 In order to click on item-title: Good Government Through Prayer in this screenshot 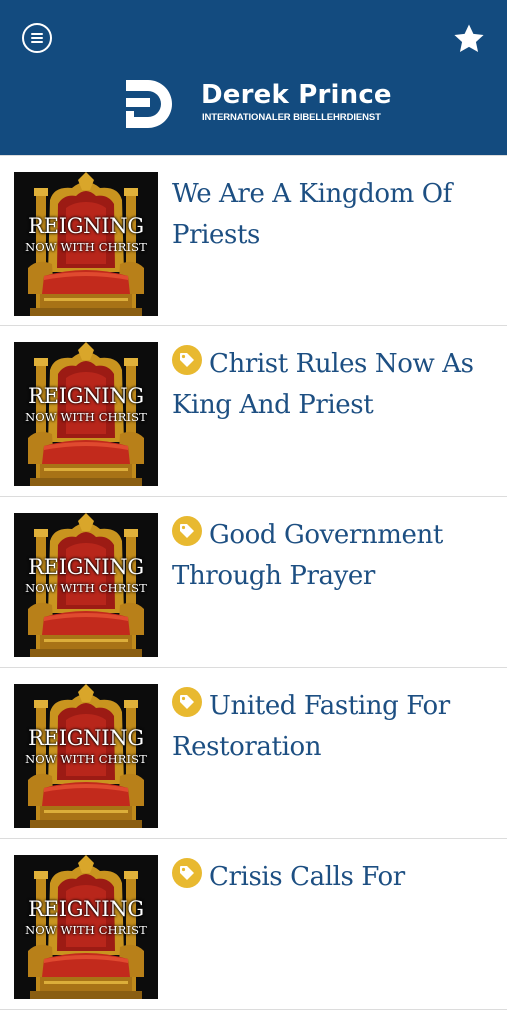, I will do `click(332, 556)`.